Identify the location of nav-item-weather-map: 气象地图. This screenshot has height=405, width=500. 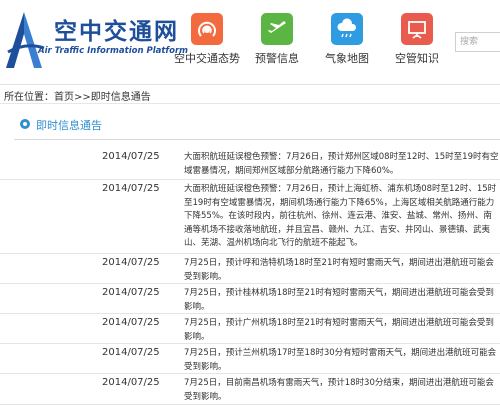
(347, 42).